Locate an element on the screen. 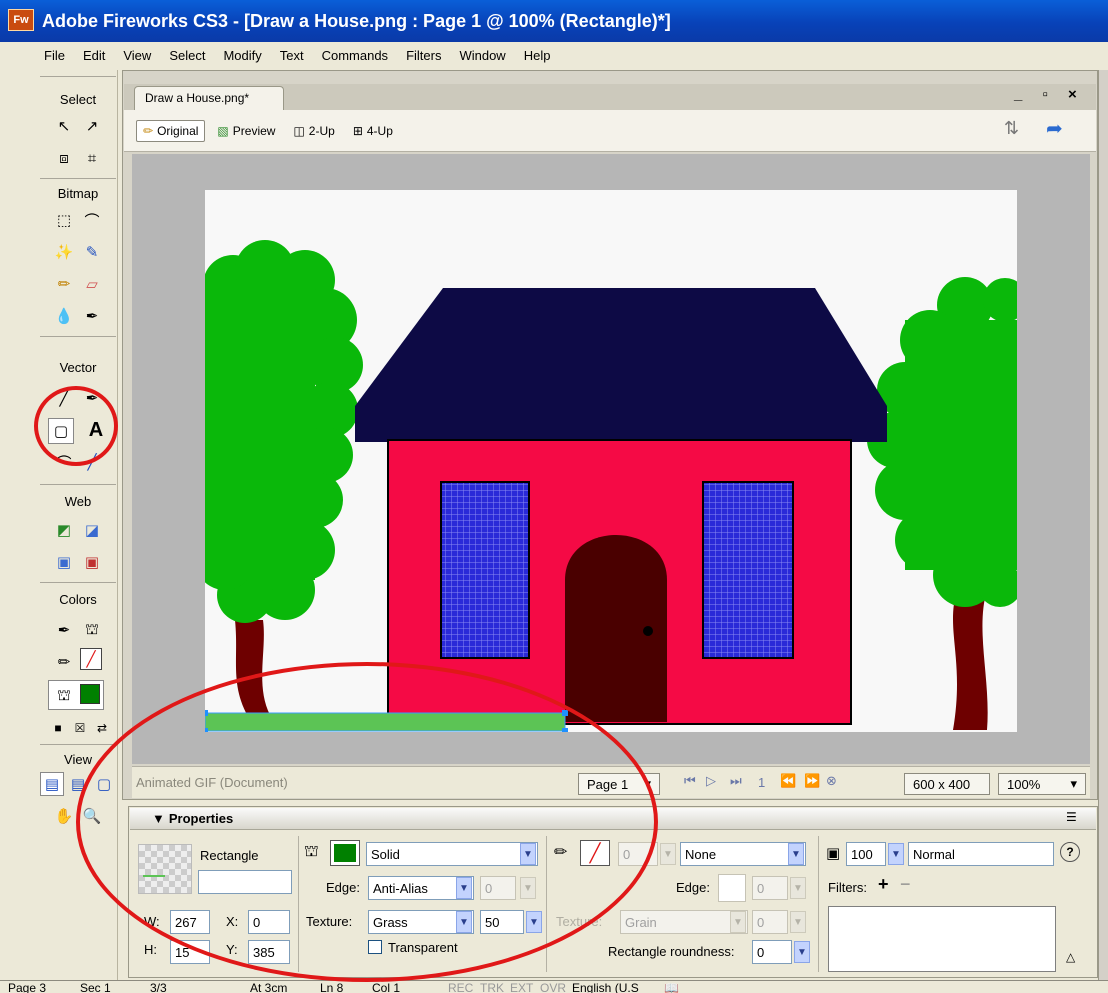 This screenshot has height=993, width=1108. status-trk: TRK is located at coordinates (492, 987).